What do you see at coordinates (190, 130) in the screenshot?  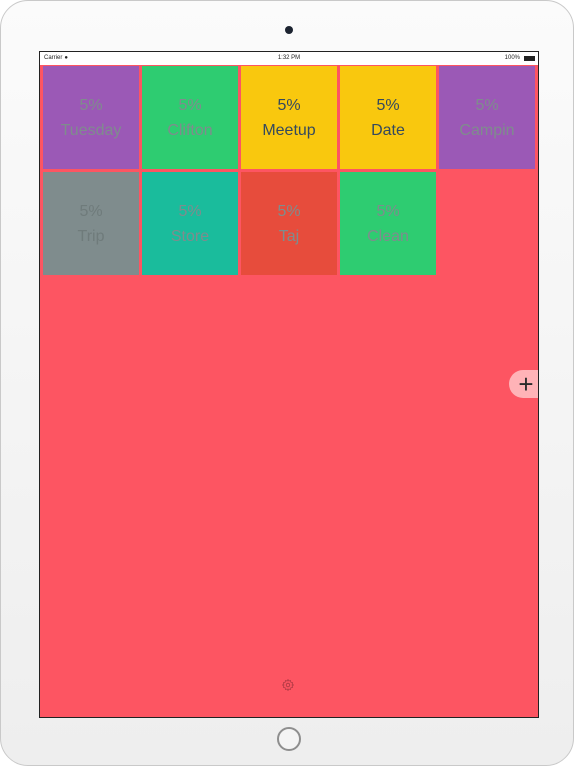 I see `tile-label: Clifton` at bounding box center [190, 130].